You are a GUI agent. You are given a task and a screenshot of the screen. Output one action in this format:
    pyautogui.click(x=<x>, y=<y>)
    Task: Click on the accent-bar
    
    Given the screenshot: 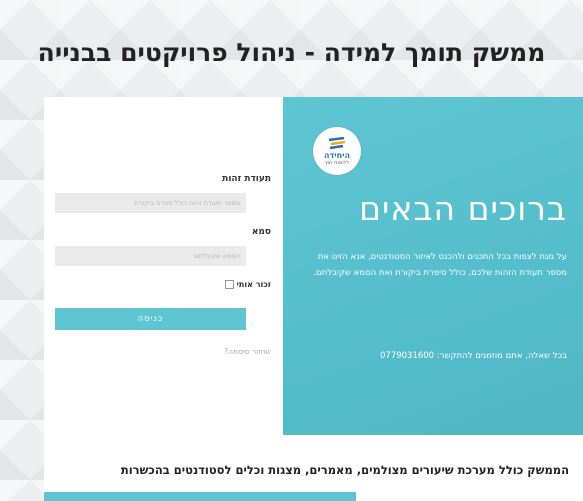 What is the action you would take?
    pyautogui.click(x=200, y=496)
    